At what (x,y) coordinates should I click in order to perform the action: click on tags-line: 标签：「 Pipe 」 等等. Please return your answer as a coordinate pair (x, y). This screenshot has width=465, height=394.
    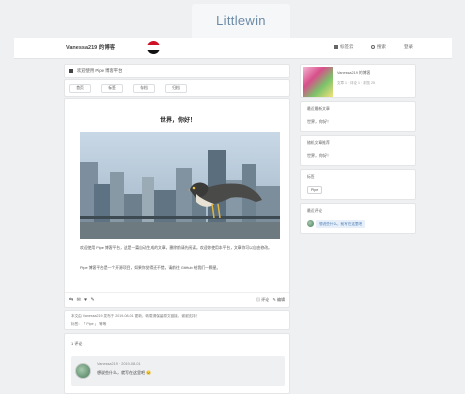
    Looking at the image, I should click on (88, 324).